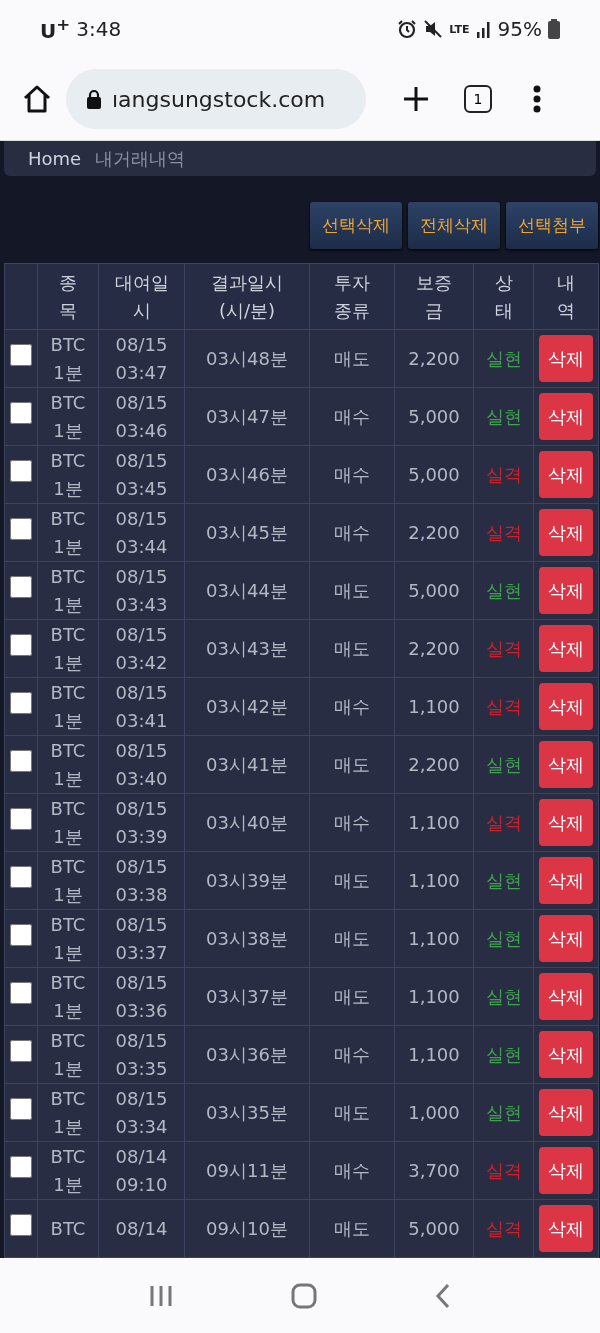  What do you see at coordinates (478, 99) in the screenshot?
I see `tab-count-button: 1` at bounding box center [478, 99].